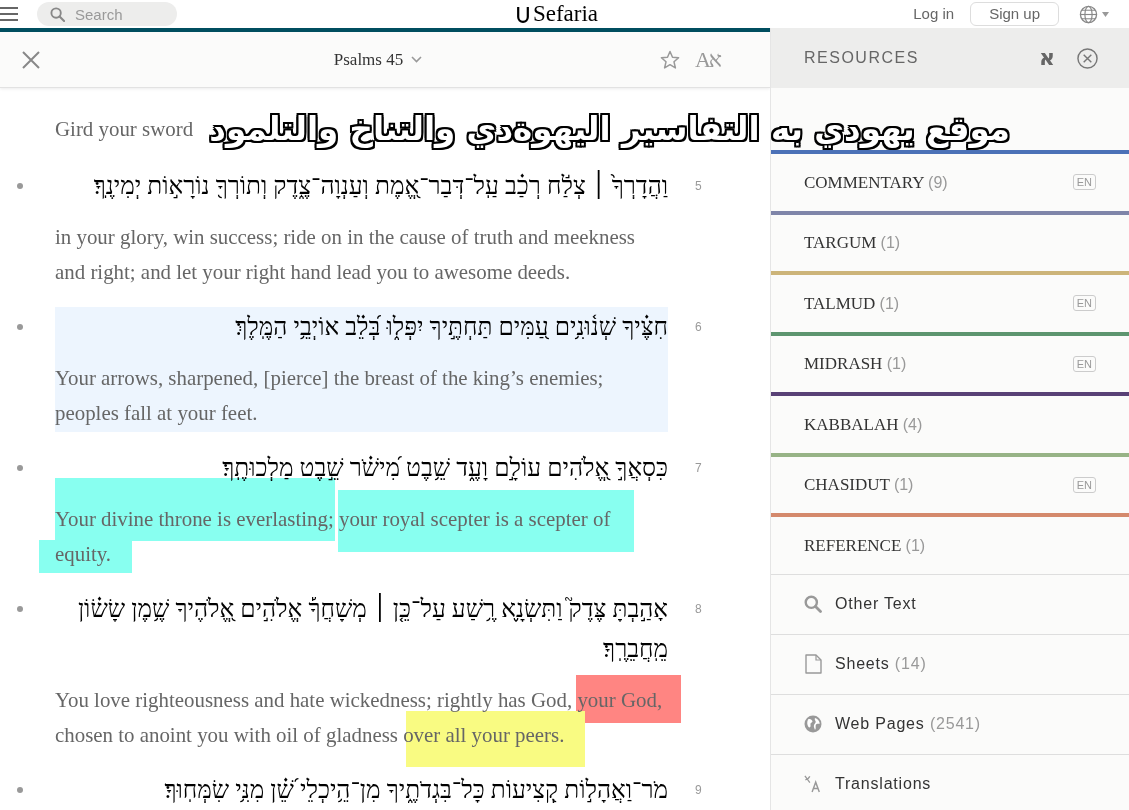 The height and width of the screenshot is (810, 1129). Describe the element at coordinates (908, 724) in the screenshot. I see `resource-link: Web Pages (2541)` at that location.